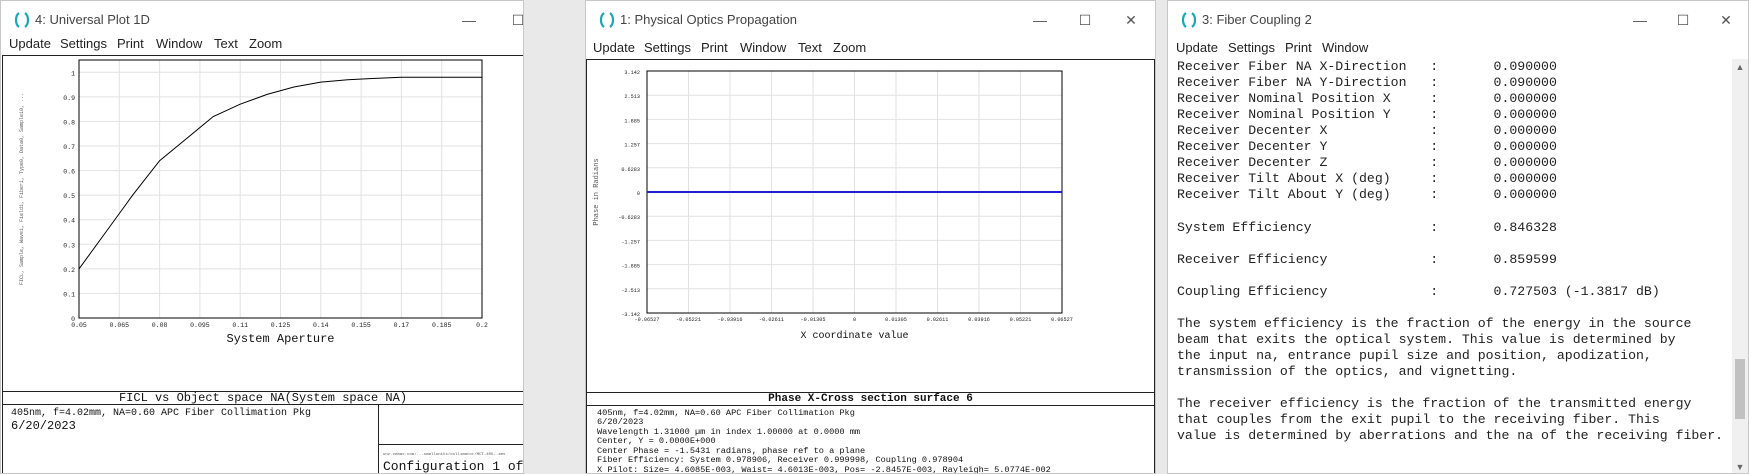 This screenshot has height=474, width=1749. I want to click on plot-caption: FICL vs Object space NA(System space NA), so click(263, 398).